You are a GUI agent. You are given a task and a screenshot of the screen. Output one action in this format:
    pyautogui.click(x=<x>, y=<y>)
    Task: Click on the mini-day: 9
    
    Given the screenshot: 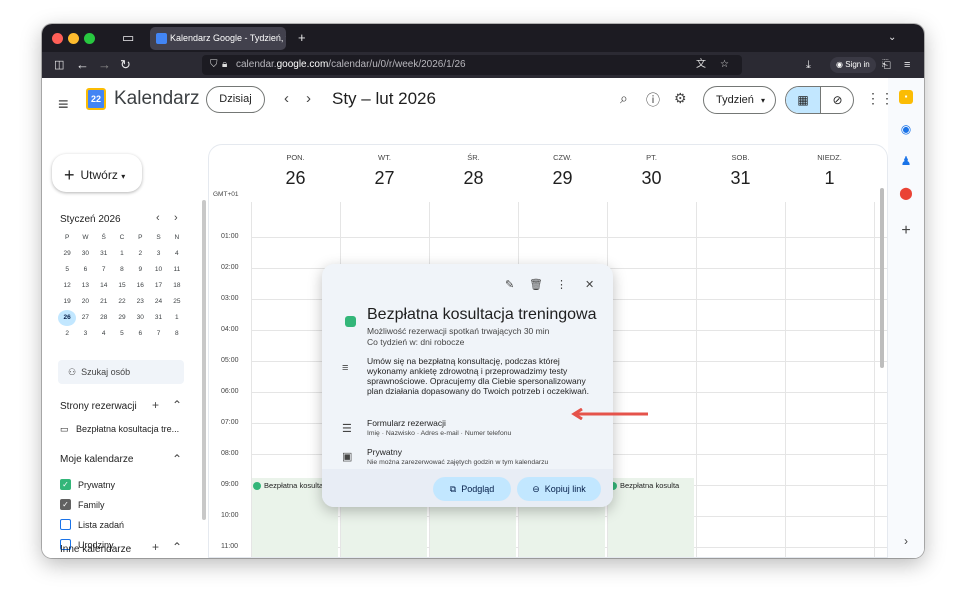 What is the action you would take?
    pyautogui.click(x=140, y=270)
    